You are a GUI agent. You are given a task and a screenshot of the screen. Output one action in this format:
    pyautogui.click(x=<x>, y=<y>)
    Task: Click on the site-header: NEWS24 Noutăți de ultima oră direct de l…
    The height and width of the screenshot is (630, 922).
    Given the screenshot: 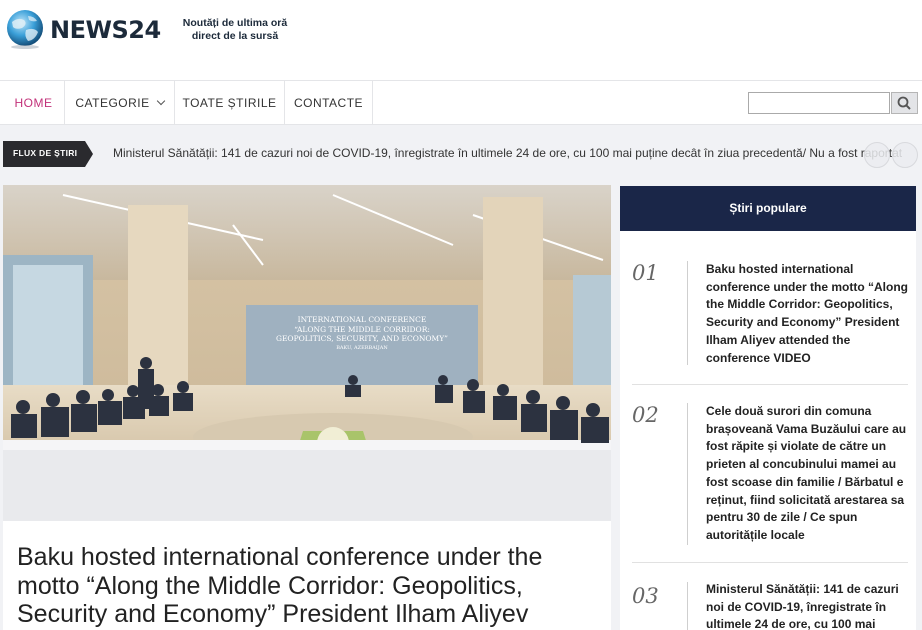 What is the action you would take?
    pyautogui.click(x=461, y=40)
    